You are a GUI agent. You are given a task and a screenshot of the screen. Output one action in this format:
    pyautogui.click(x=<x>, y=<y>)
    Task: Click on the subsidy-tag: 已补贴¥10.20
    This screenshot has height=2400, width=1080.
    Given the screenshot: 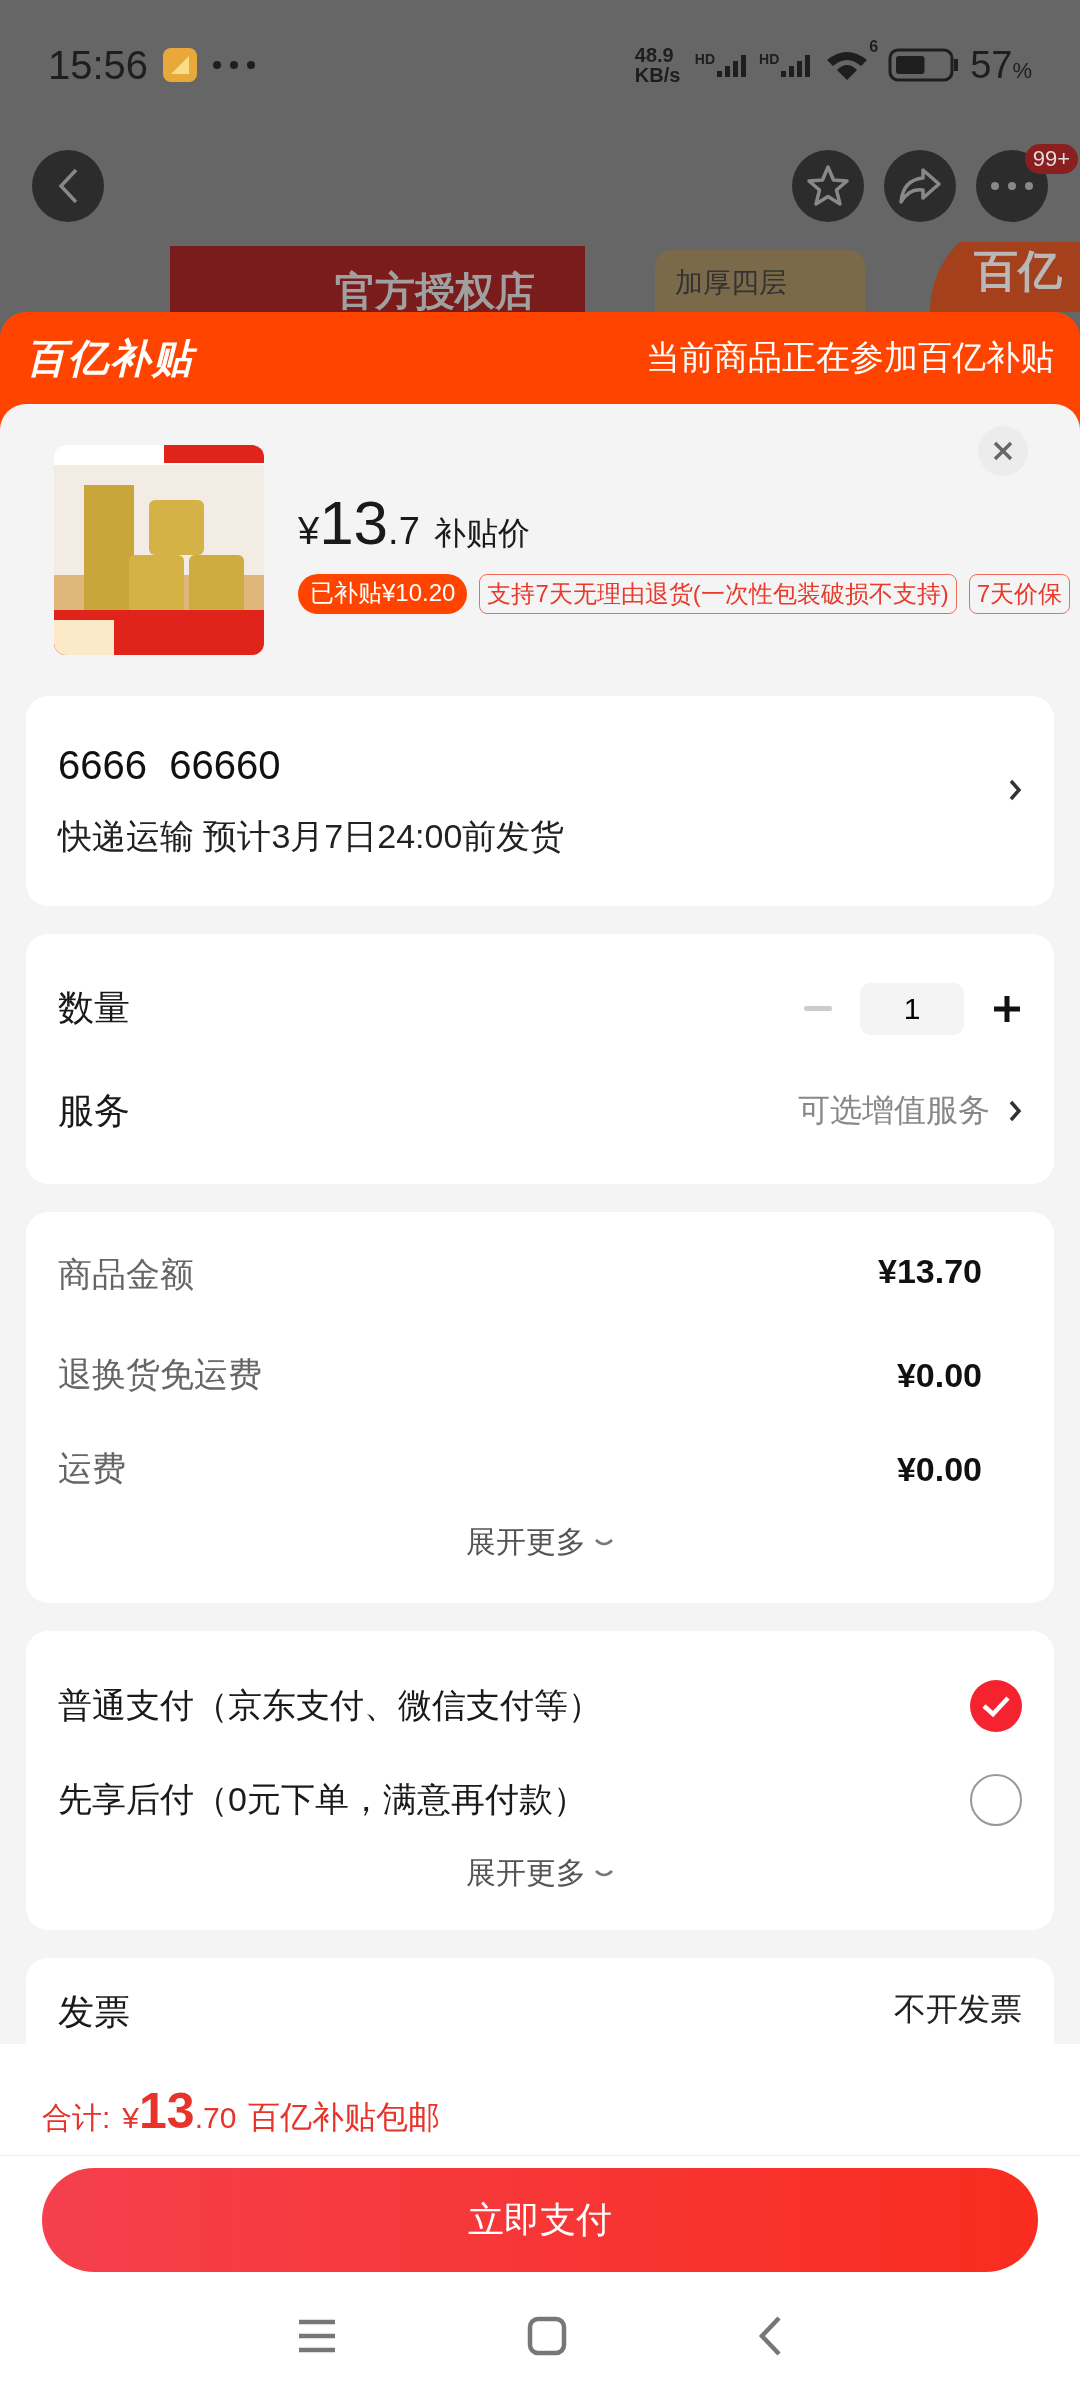 What is the action you would take?
    pyautogui.click(x=383, y=593)
    